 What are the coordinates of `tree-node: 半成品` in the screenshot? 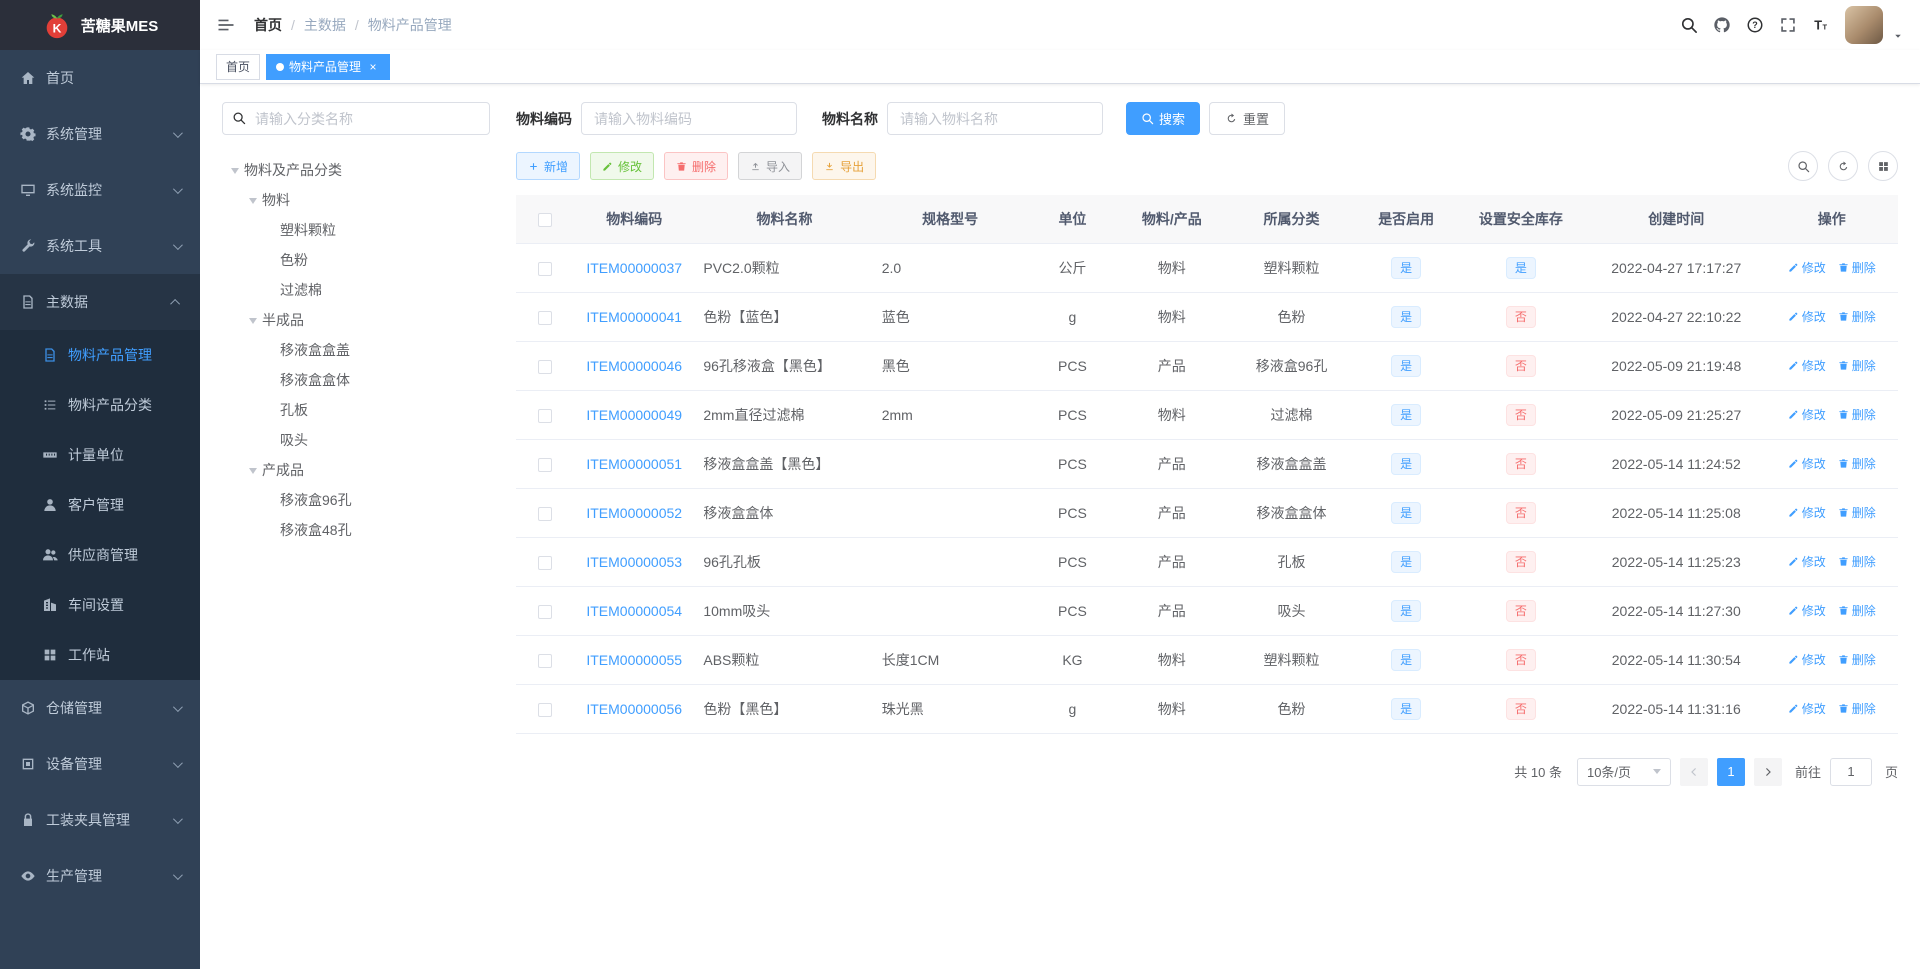 It's located at (356, 320).